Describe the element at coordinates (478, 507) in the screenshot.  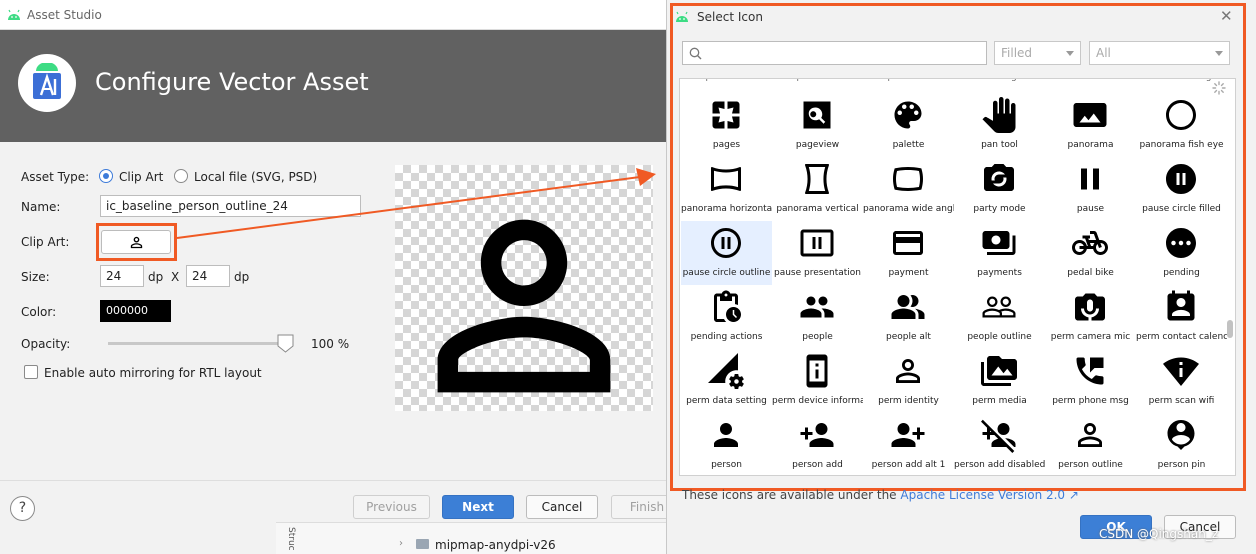
I see `next-button: Next` at that location.